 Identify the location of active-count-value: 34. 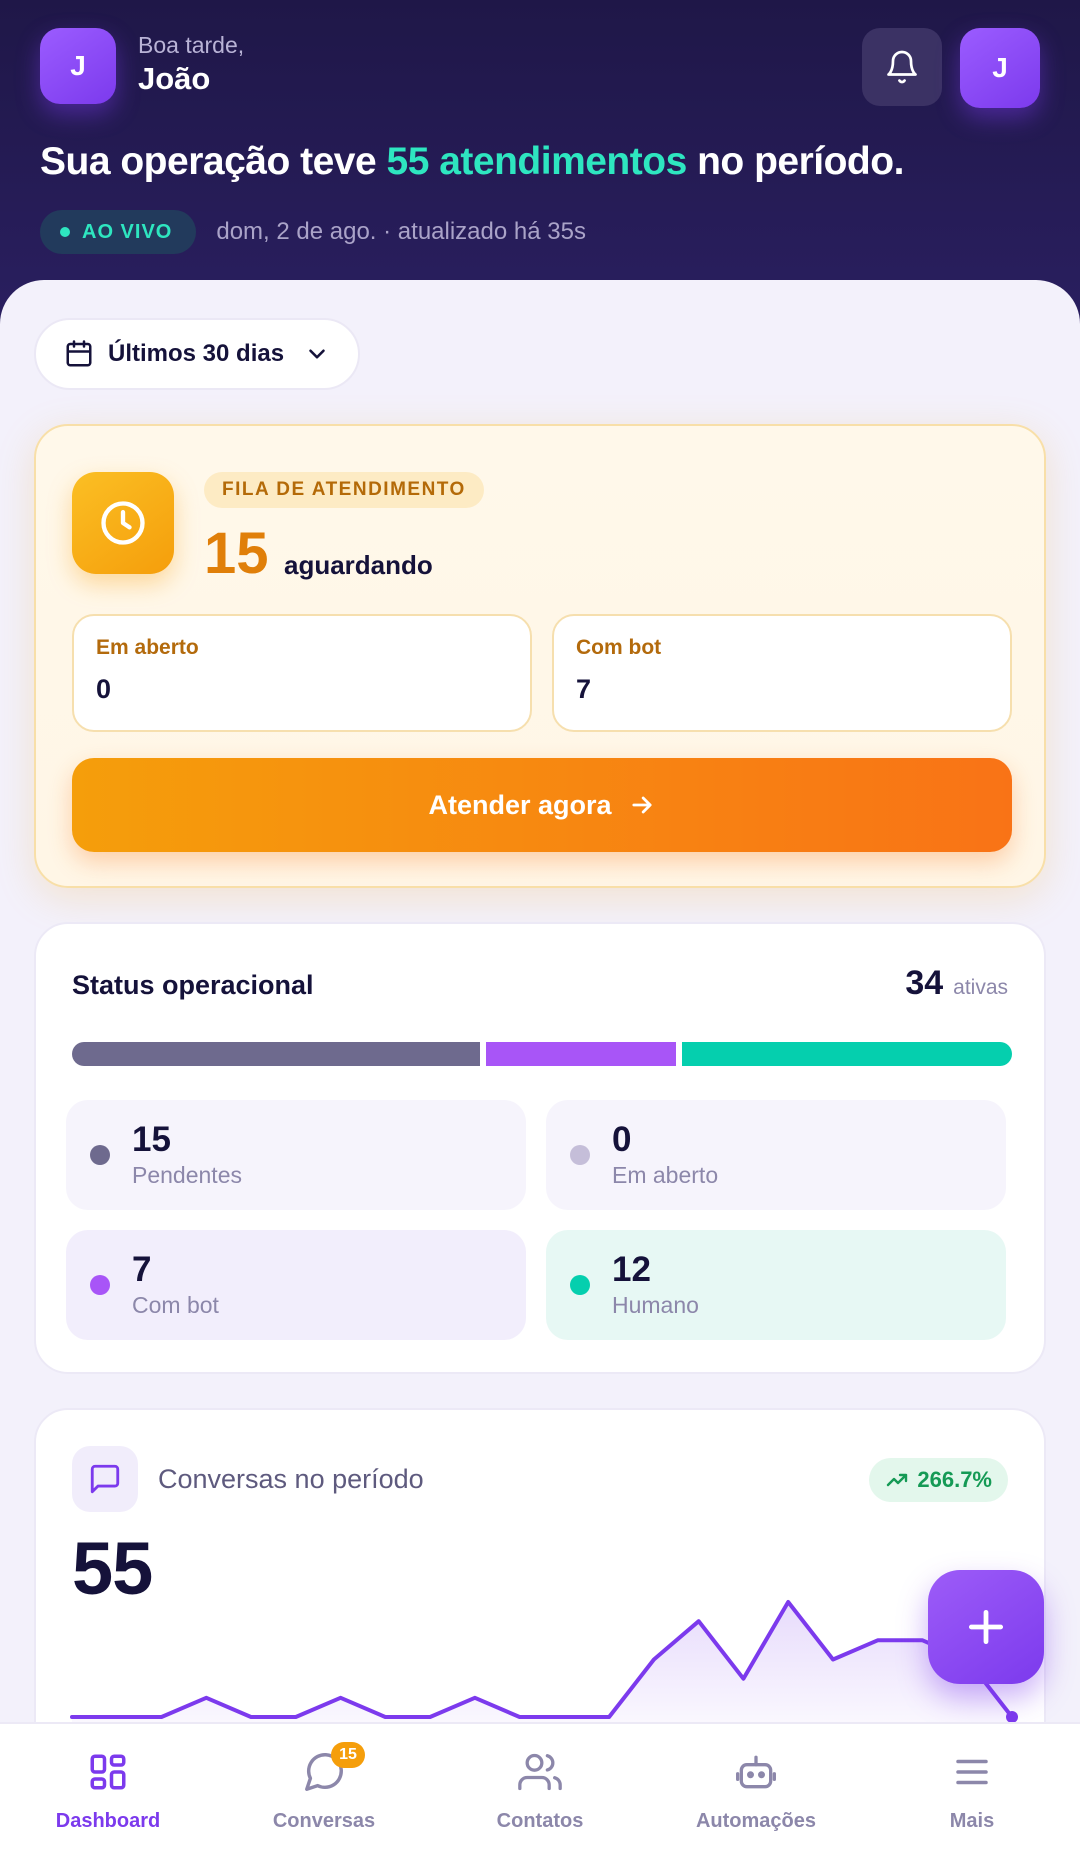
(924, 983).